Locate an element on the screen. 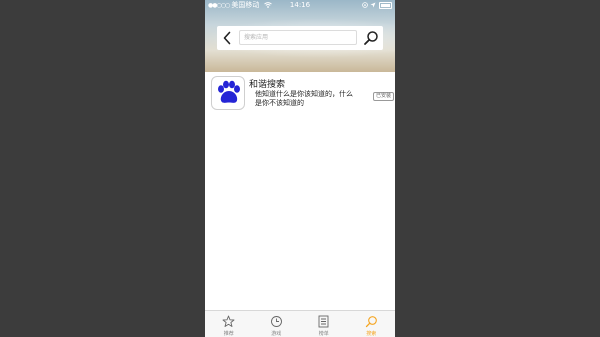  tab-charts: 榜单 is located at coordinates (324, 324).